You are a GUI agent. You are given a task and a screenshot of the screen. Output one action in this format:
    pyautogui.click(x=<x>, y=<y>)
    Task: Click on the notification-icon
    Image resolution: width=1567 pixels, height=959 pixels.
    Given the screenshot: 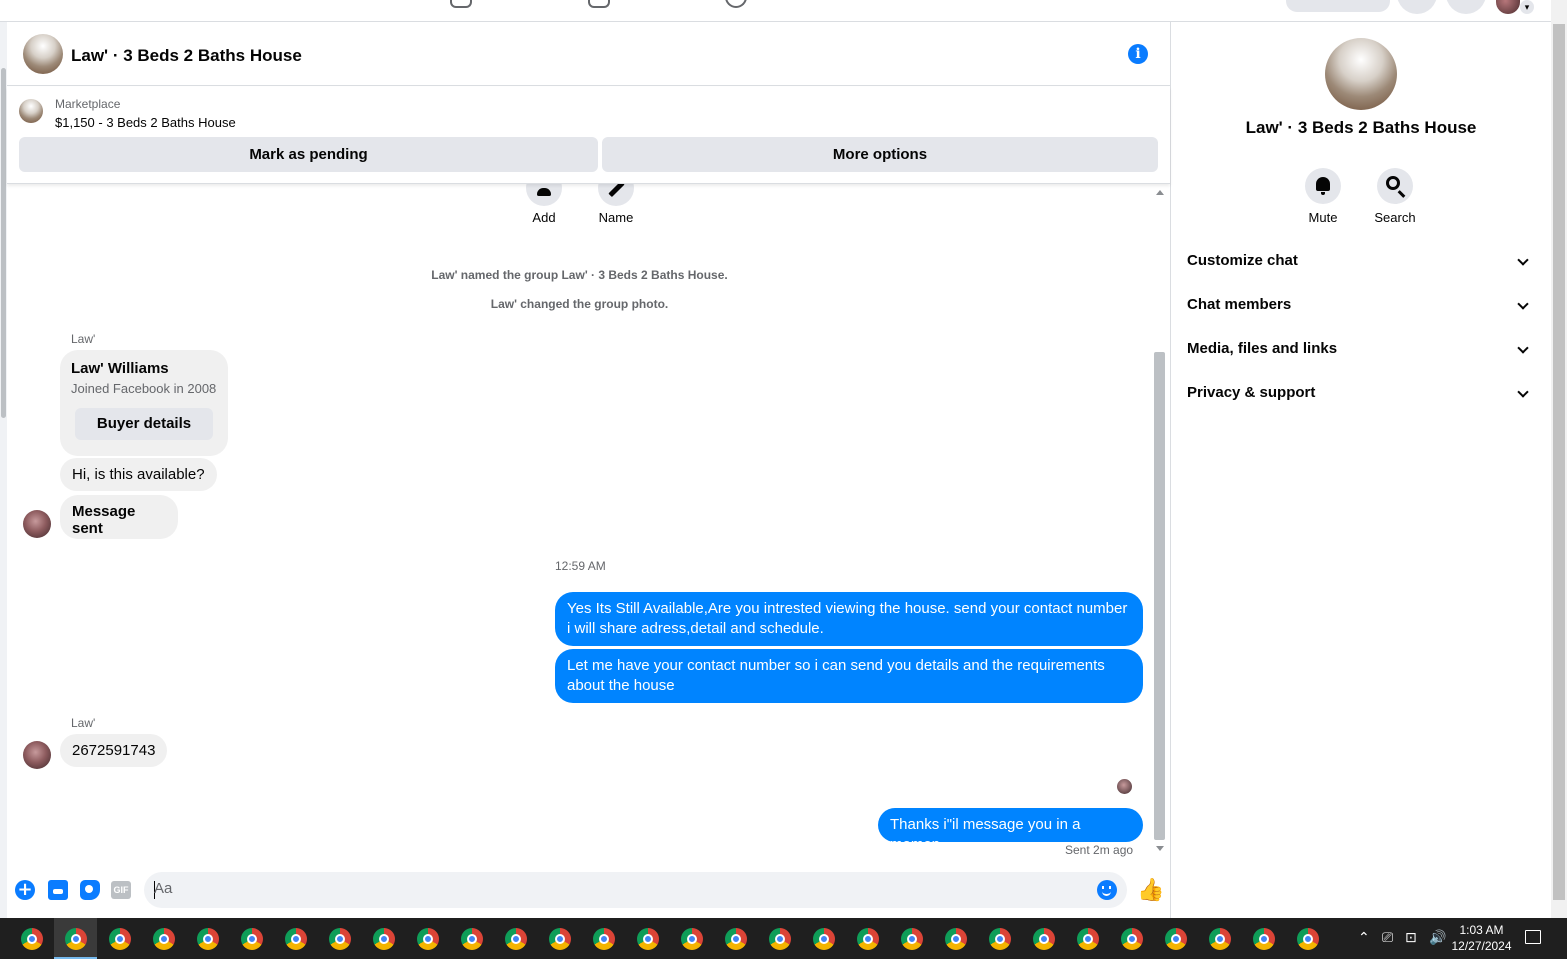 What is the action you would take?
    pyautogui.click(x=1533, y=937)
    